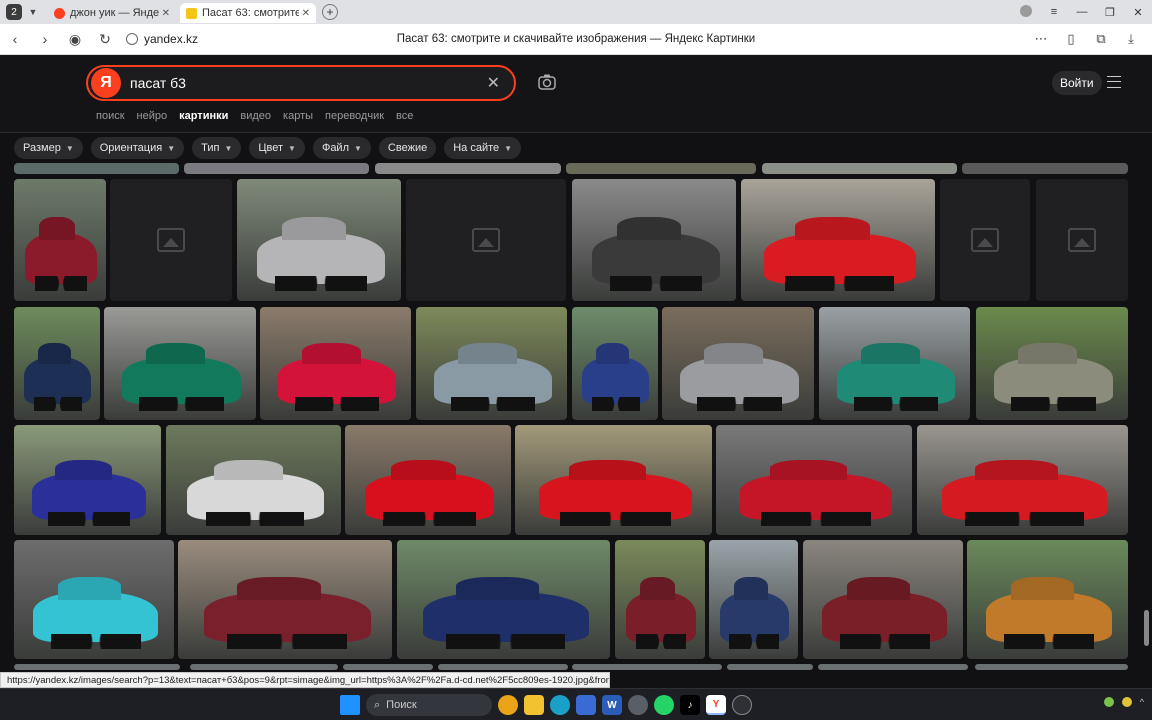 The width and height of the screenshot is (1152, 720). I want to click on nav-maps: карты, so click(298, 116).